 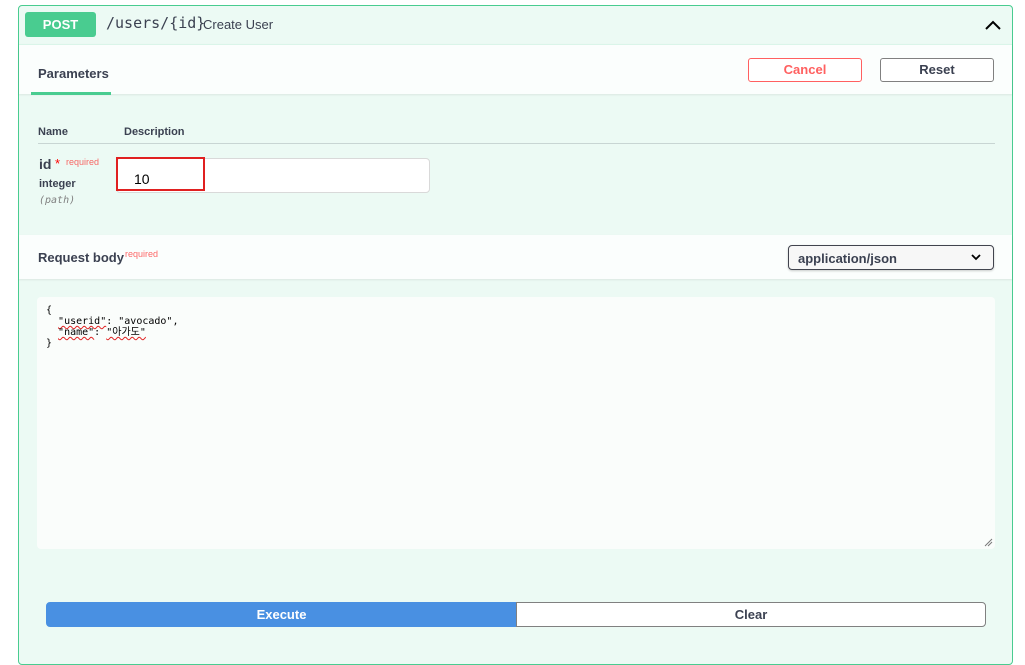 I want to click on chevron-up-icon, so click(x=993, y=25).